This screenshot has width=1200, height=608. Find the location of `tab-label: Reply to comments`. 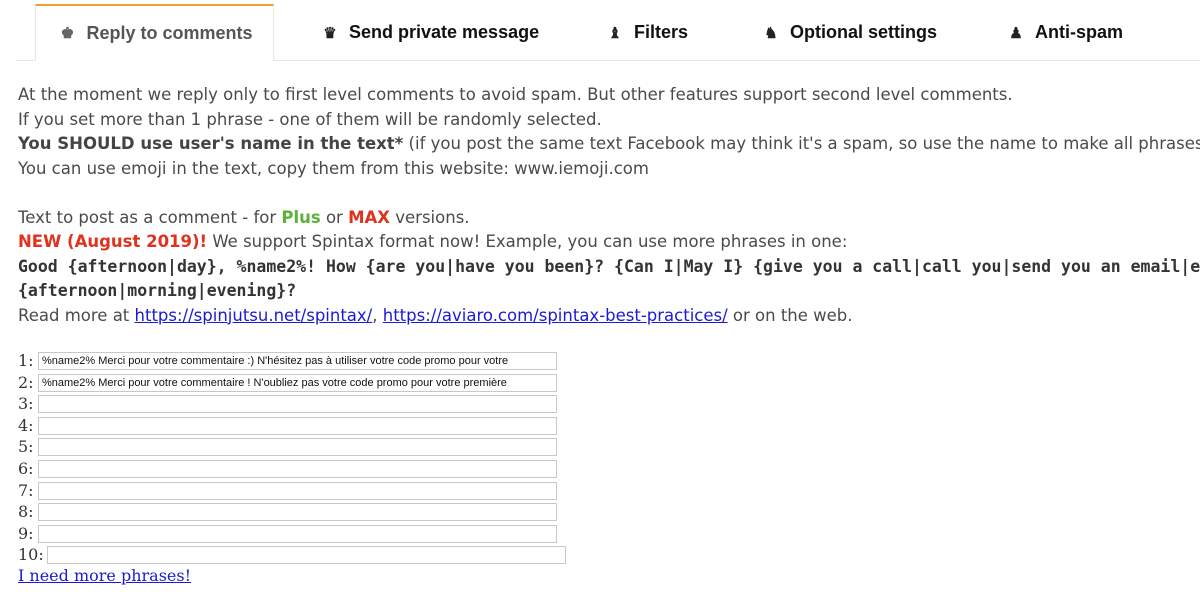

tab-label: Reply to comments is located at coordinates (169, 32).